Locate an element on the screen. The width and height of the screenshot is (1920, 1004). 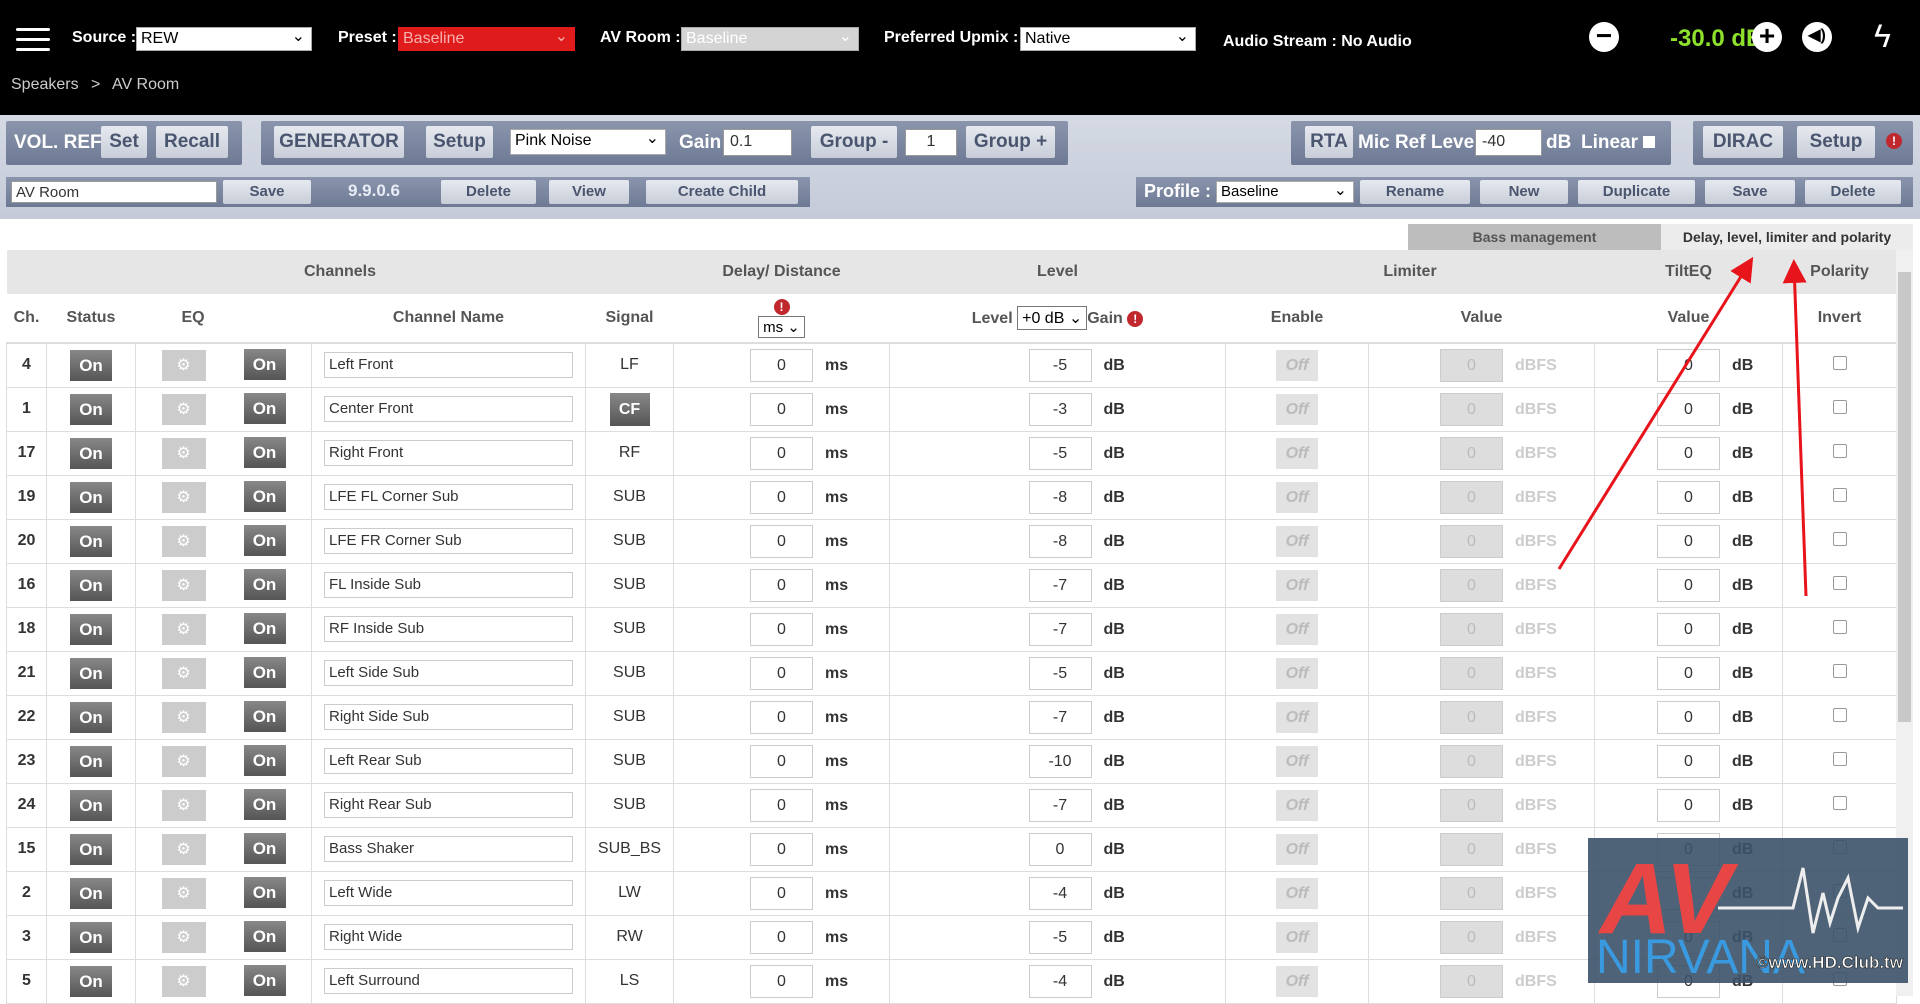
waveform-icon: AVNIRVANA©www.HD.Club.tw is located at coordinates (1750, 913).